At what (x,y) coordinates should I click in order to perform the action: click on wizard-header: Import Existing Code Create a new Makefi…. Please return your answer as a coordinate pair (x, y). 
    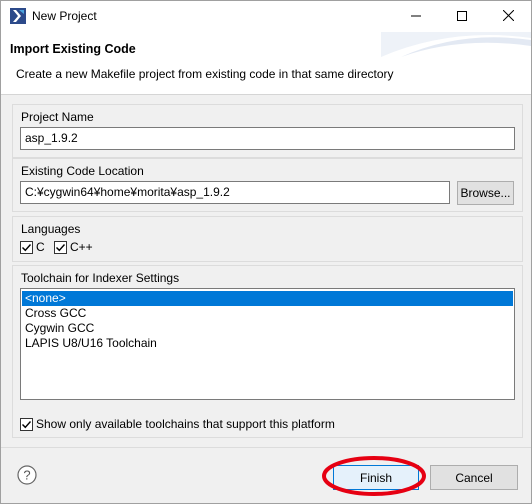
    Looking at the image, I should click on (266, 63).